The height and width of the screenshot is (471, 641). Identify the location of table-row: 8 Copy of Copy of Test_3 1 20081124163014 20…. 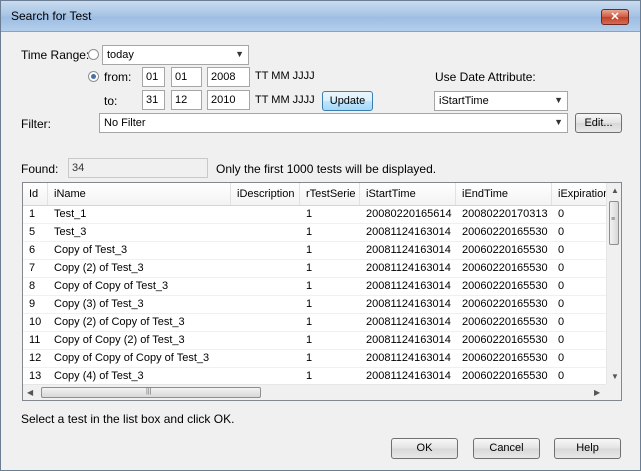
(314, 287).